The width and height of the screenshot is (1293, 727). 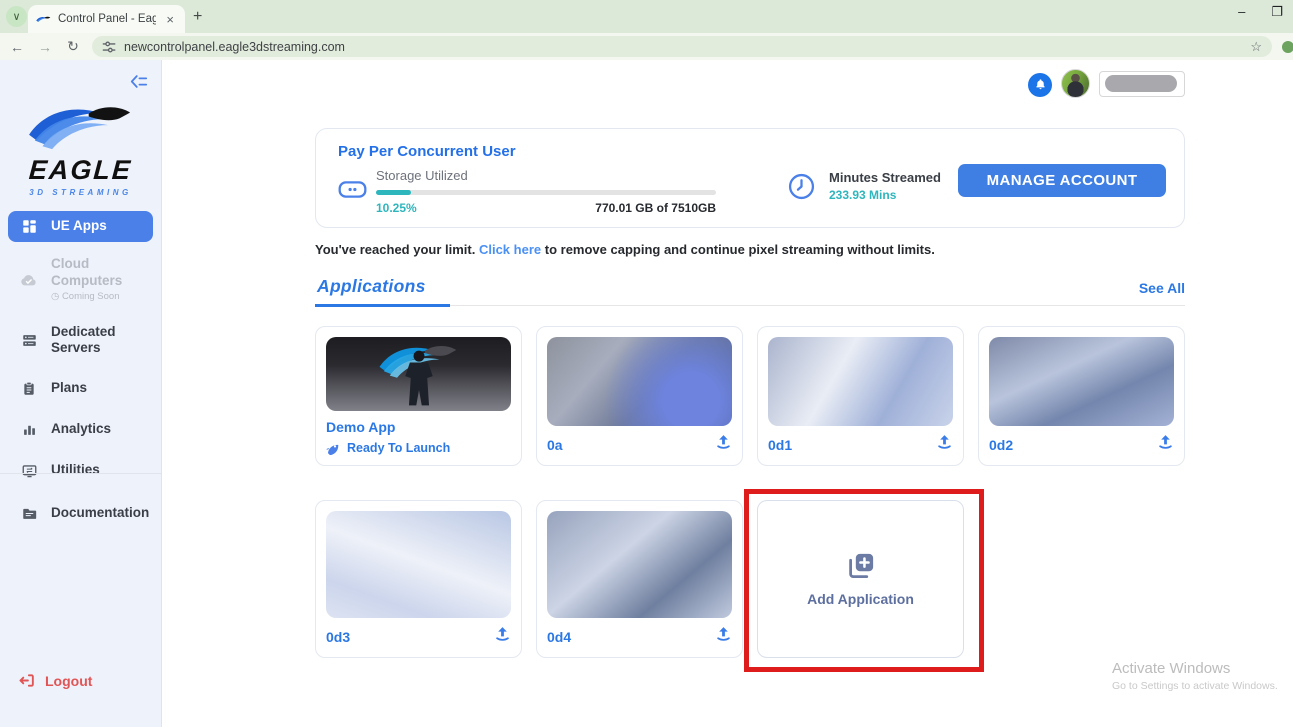 I want to click on url-text: newcontrolpanel.eagle3dstreaming.com, so click(x=683, y=47).